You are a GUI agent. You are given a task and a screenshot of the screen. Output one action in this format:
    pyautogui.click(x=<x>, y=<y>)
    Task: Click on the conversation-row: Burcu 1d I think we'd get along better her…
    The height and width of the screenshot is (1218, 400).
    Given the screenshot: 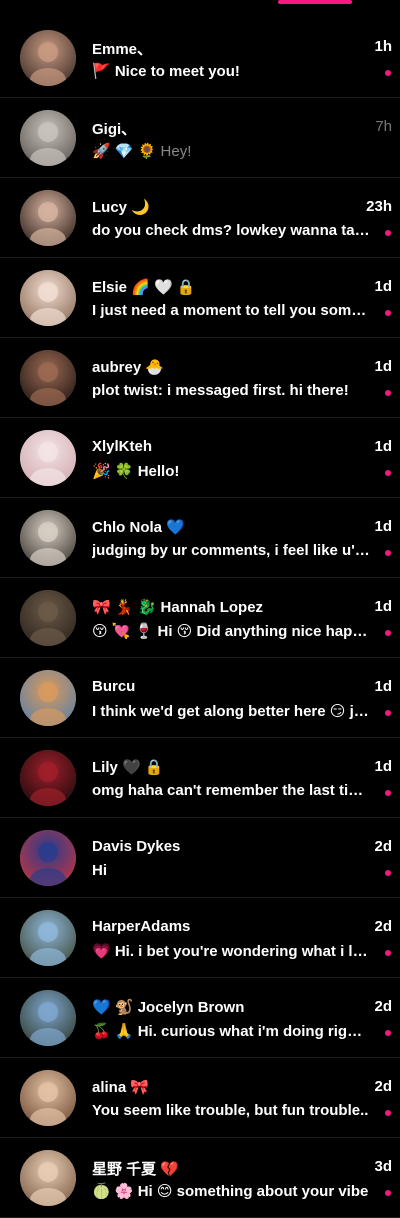 What is the action you would take?
    pyautogui.click(x=200, y=698)
    